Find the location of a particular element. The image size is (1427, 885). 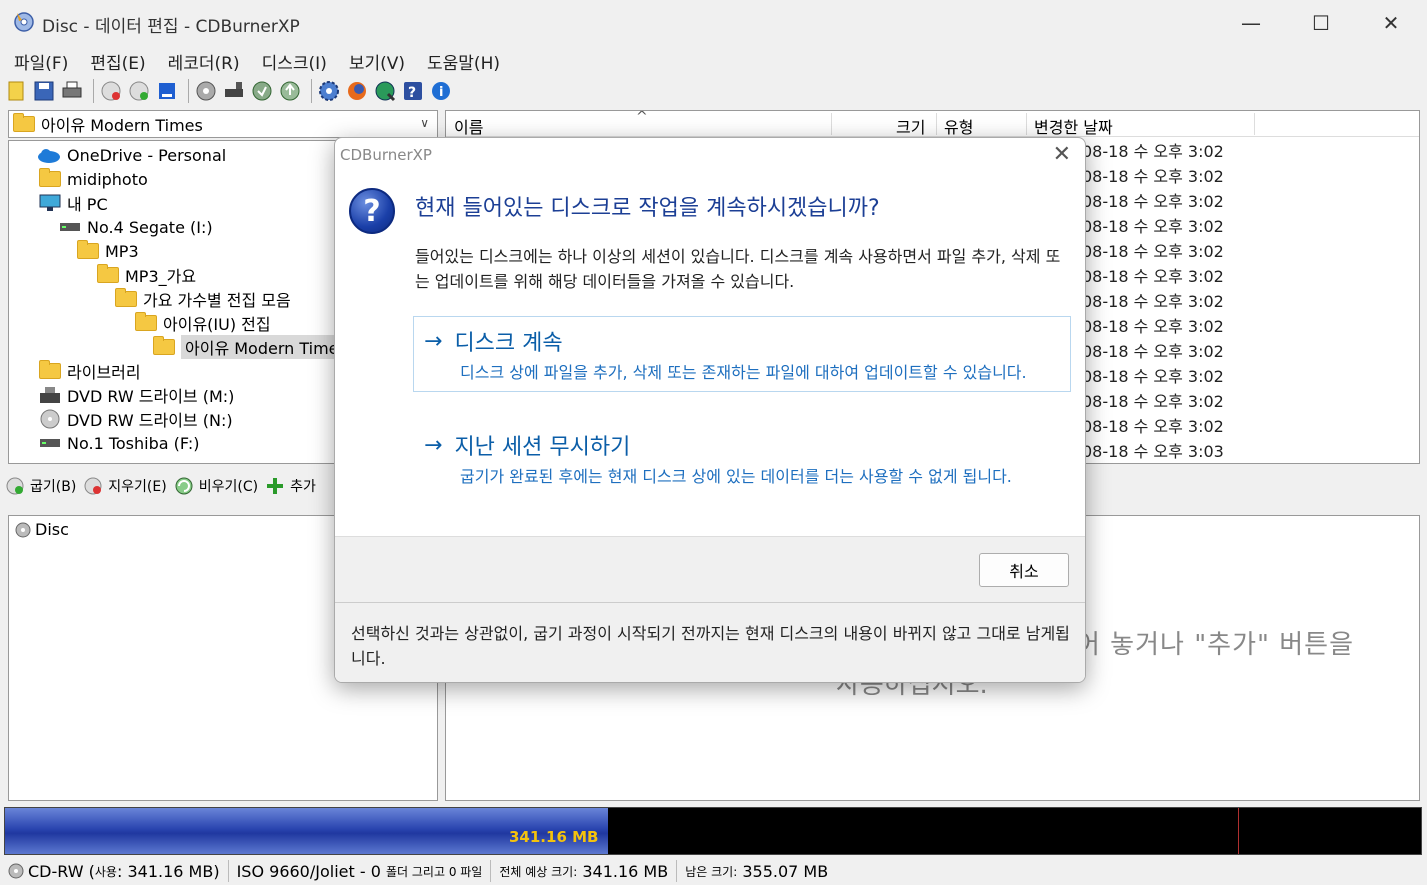

column-date: 변경한 날짜 is located at coordinates (1073, 126).